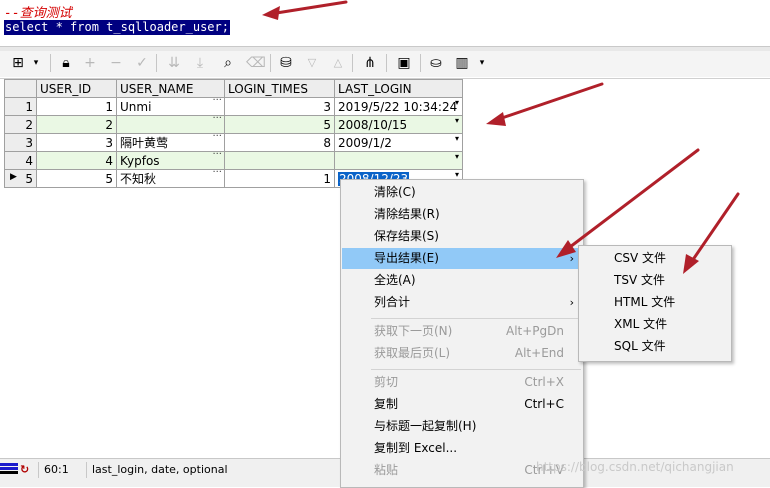 This screenshot has width=770, height=488. I want to click on menu-item-column-totals: 列合计 ›, so click(462, 302).